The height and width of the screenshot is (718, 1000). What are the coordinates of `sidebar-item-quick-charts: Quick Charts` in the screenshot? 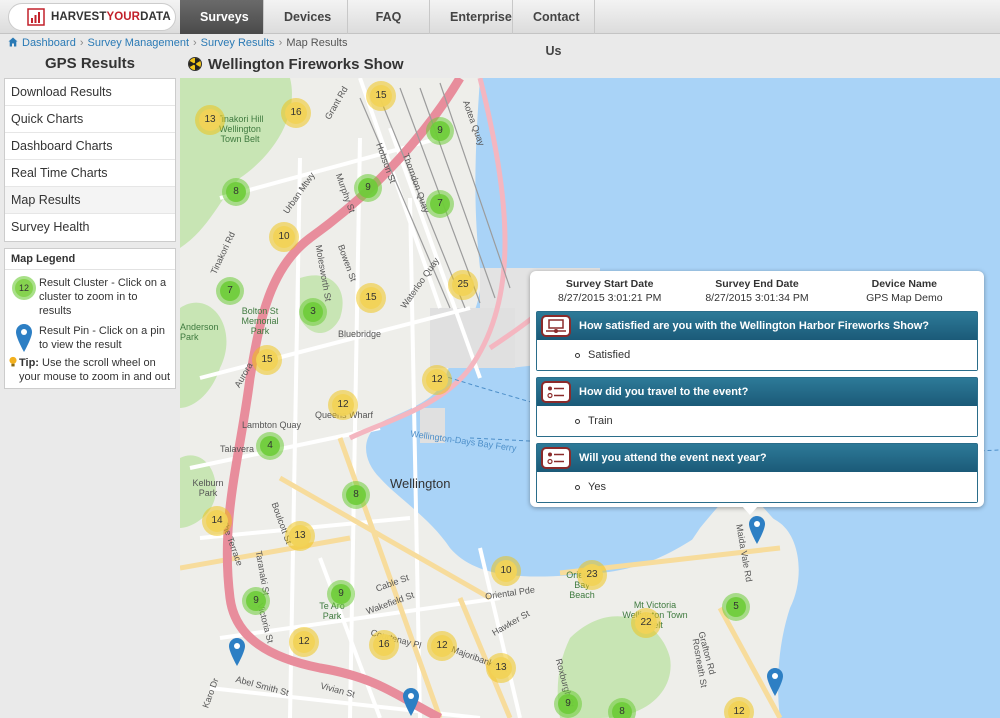 It's located at (90, 119).